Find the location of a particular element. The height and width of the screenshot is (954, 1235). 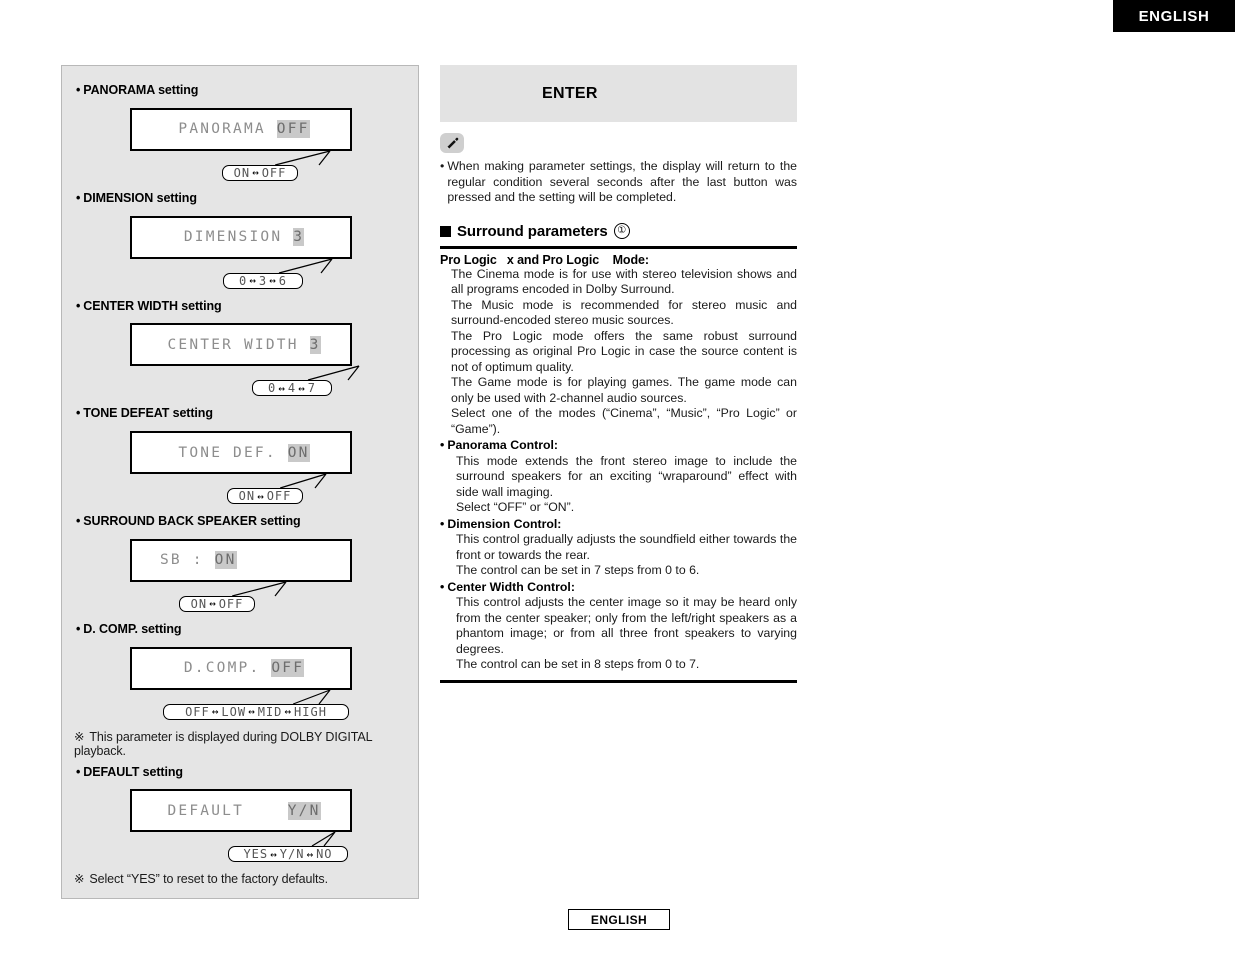

lcd-text: DEFAULT Y/N is located at coordinates (241, 810).